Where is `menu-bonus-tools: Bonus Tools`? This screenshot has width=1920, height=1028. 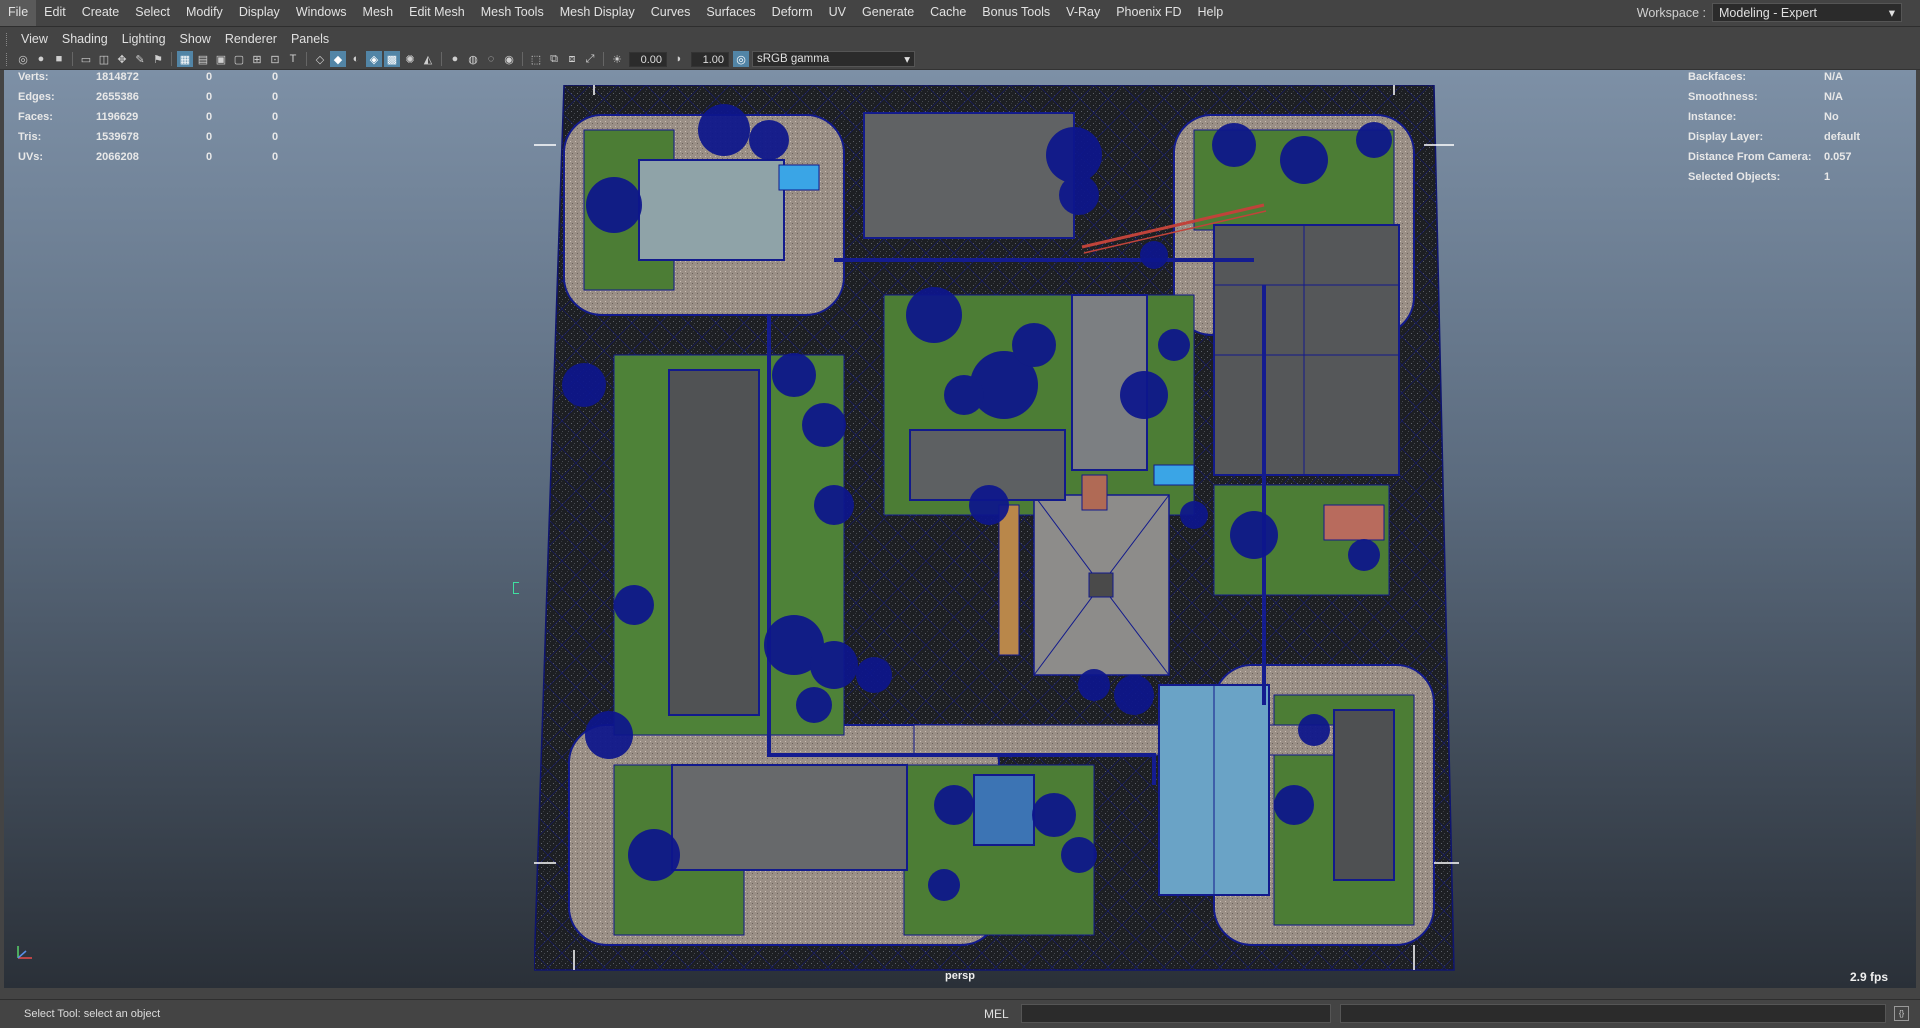
menu-bonus-tools: Bonus Tools is located at coordinates (1016, 13).